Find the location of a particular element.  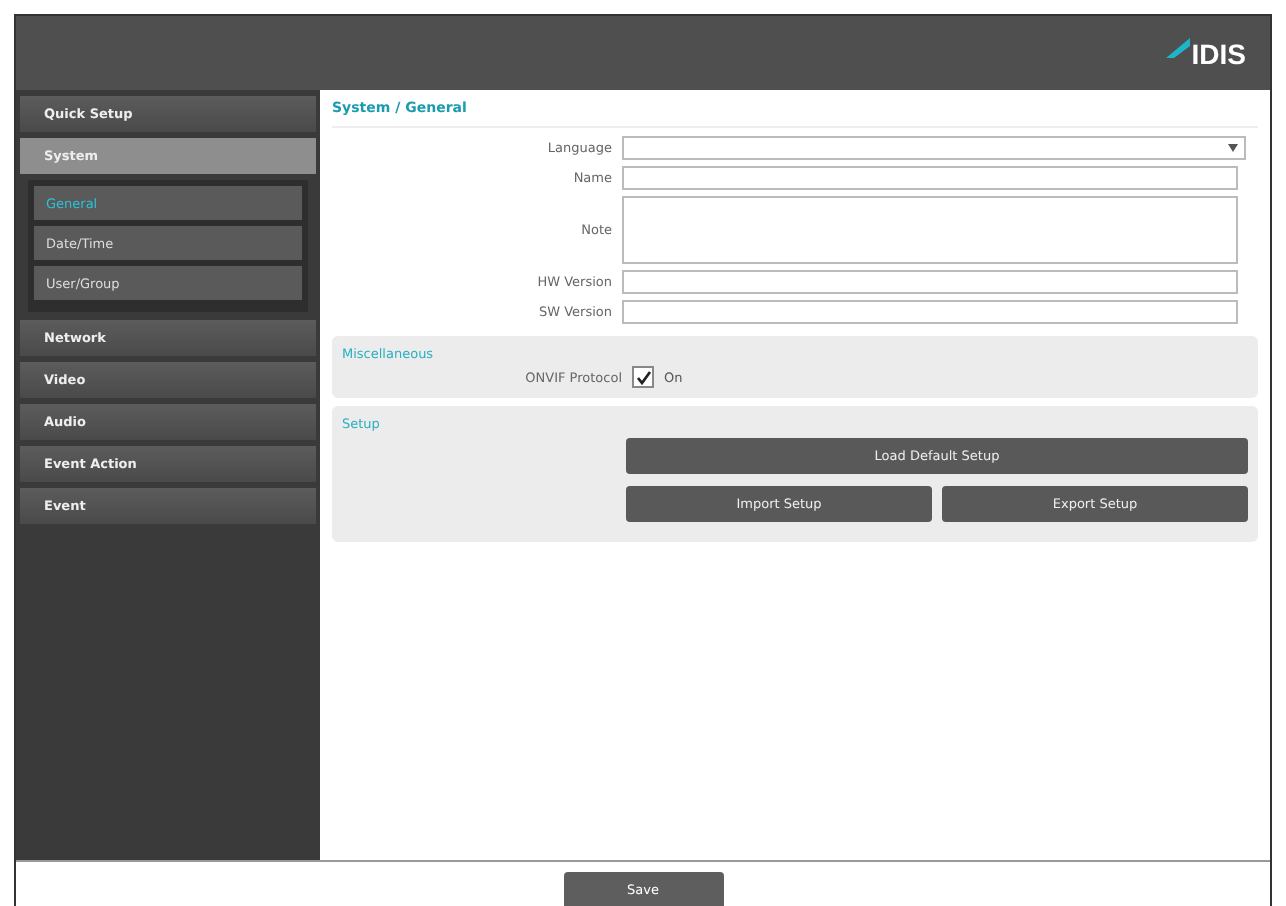

checkbox is located at coordinates (643, 377).